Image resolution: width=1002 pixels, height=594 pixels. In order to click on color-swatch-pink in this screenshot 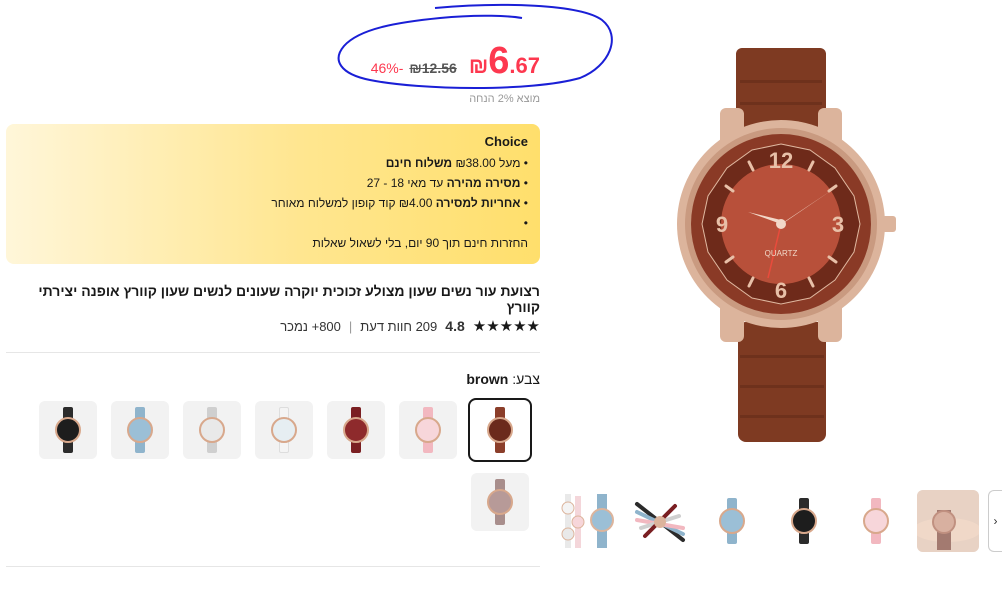, I will do `click(428, 430)`.